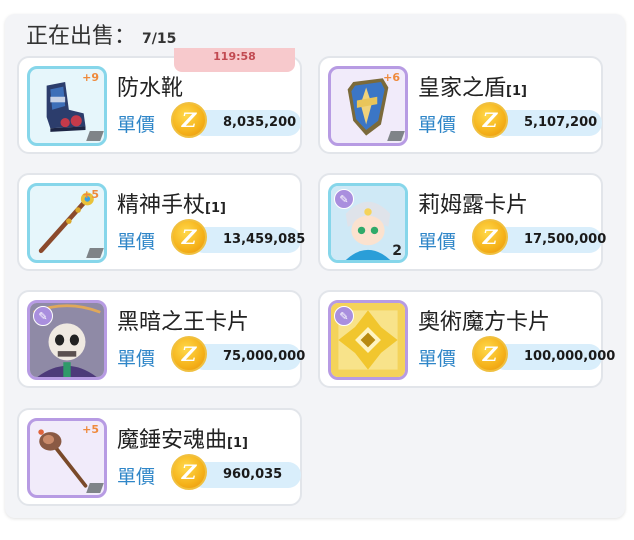 Image resolution: width=634 pixels, height=540 pixels. What do you see at coordinates (460, 105) in the screenshot?
I see `listing-card: +6 皇家之盾[1] 單價 5,107,200 Z` at bounding box center [460, 105].